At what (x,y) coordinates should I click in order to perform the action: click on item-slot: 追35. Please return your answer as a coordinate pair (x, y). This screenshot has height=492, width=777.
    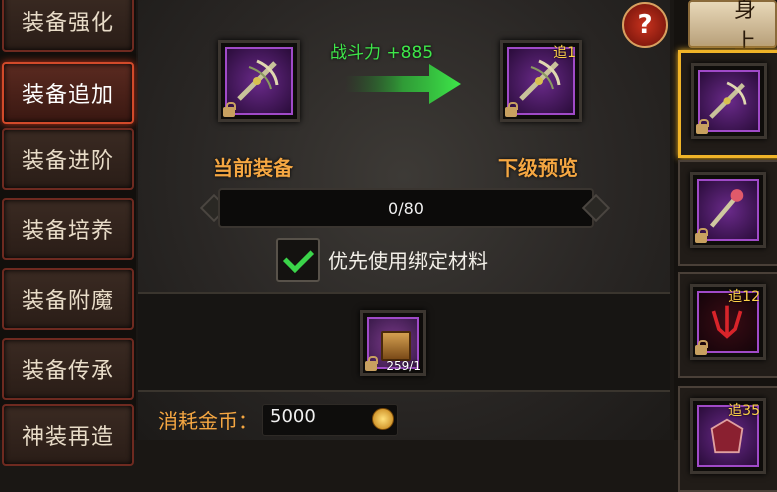
    Looking at the image, I should click on (728, 436).